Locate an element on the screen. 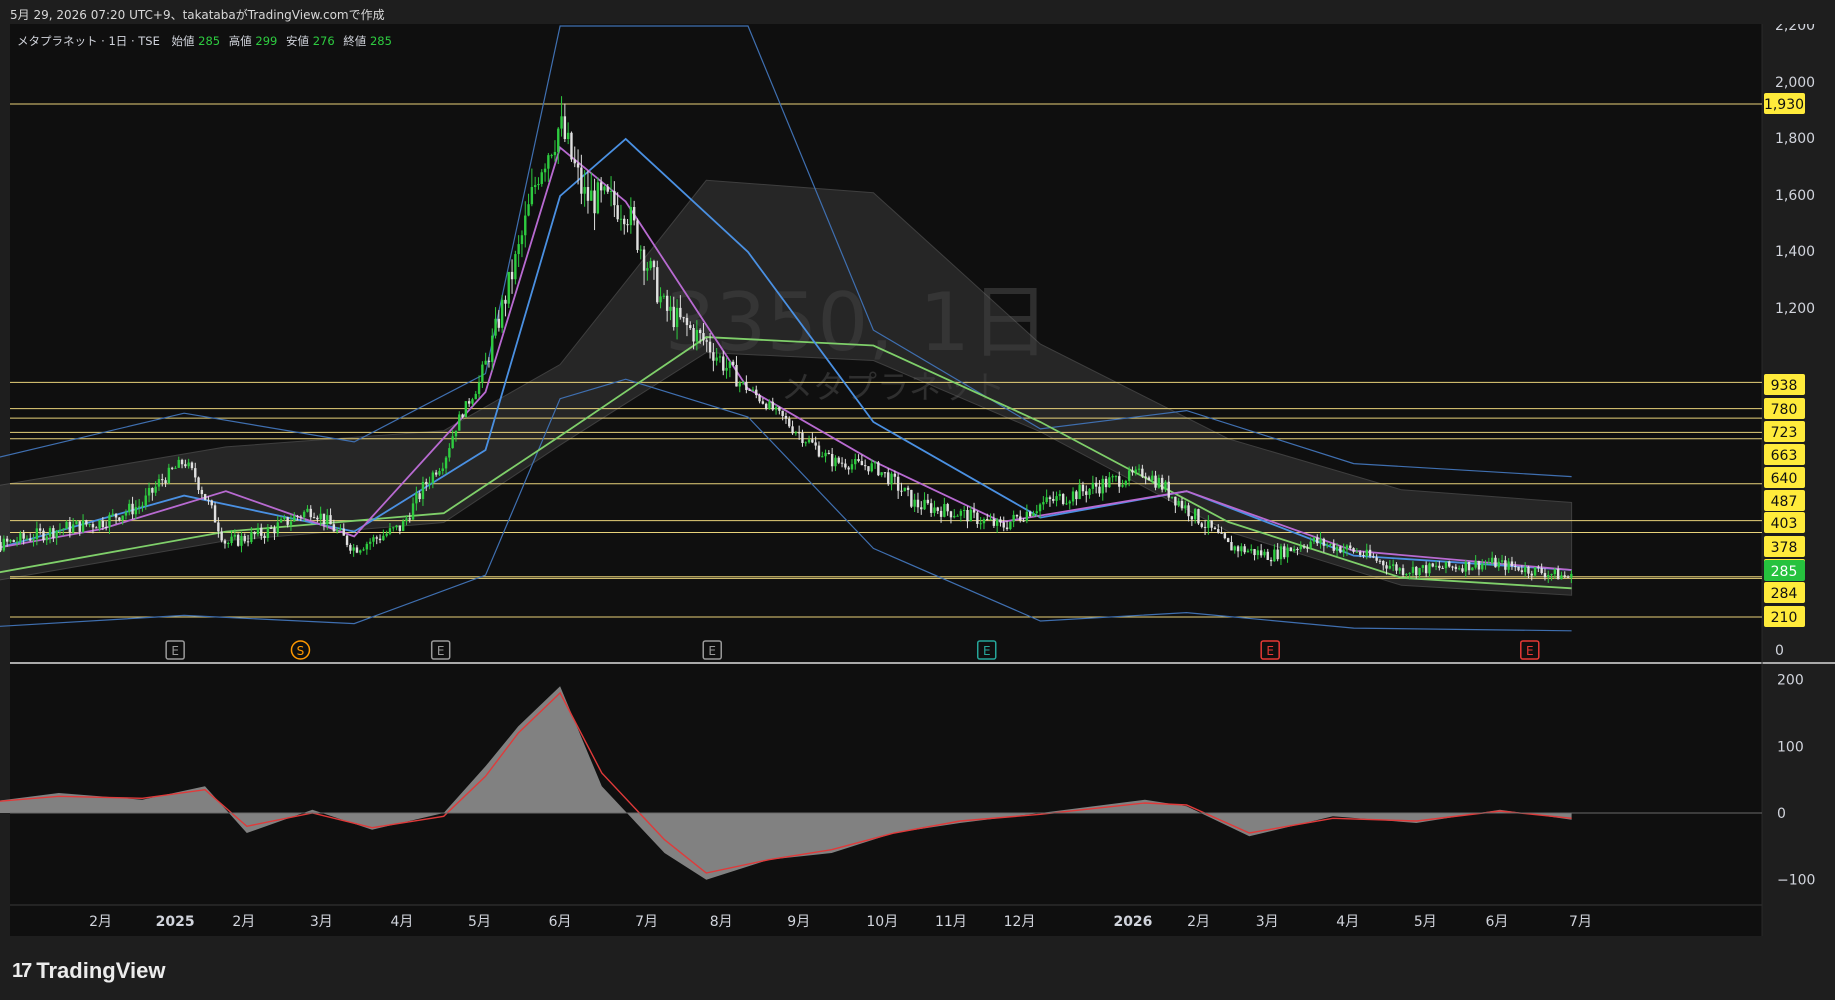 Image resolution: width=1835 pixels, height=1000 pixels. level-badge-label: 210 is located at coordinates (1784, 618).